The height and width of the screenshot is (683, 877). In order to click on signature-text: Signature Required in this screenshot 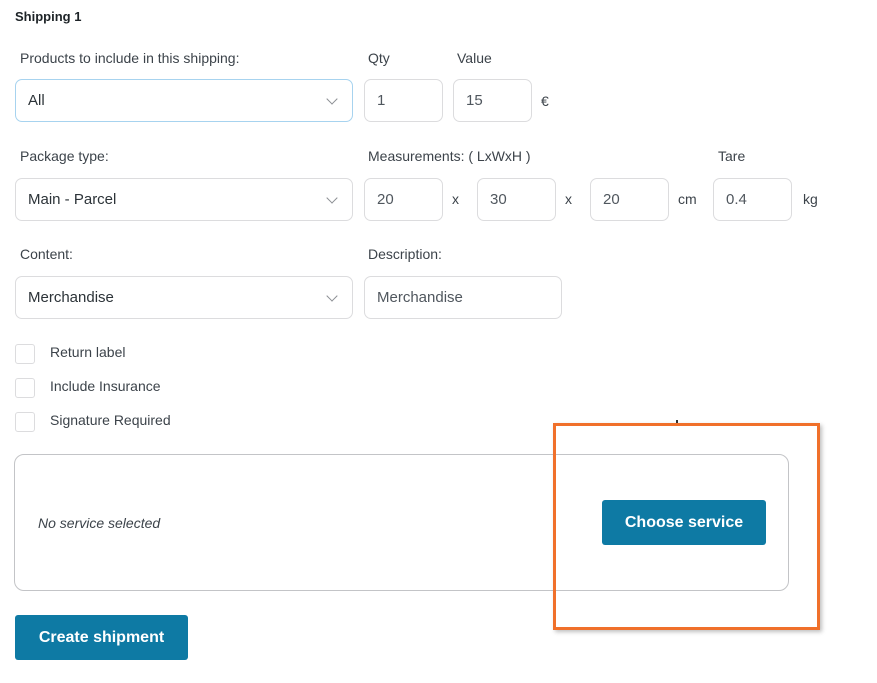, I will do `click(110, 420)`.